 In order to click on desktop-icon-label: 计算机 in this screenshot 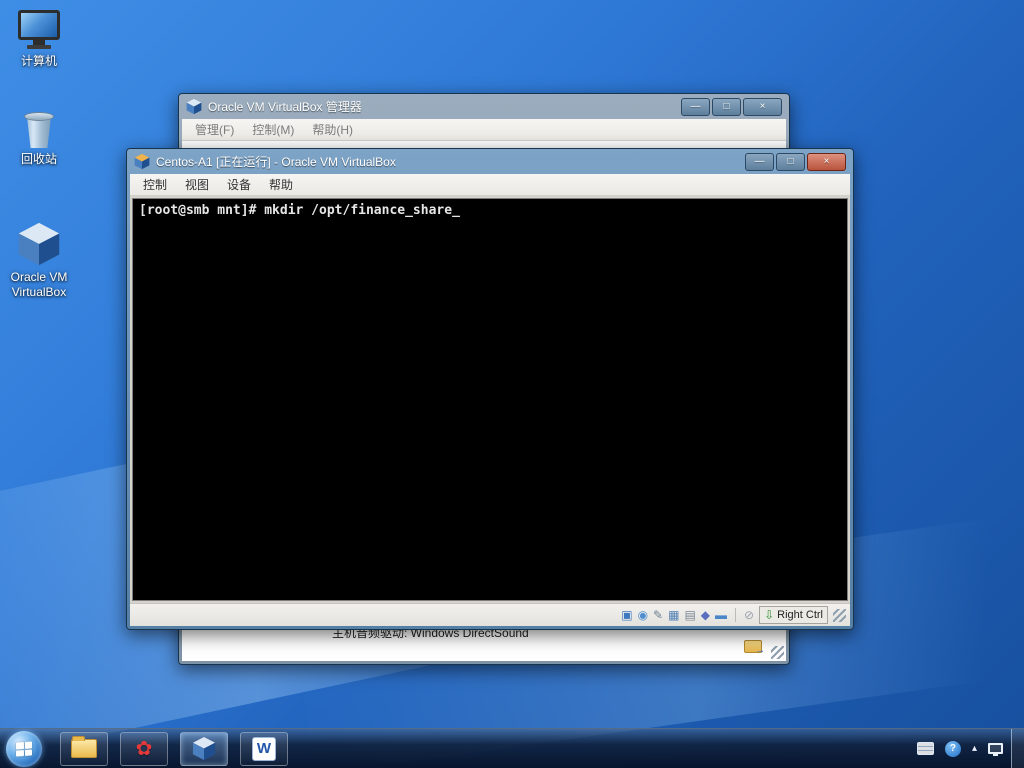, I will do `click(38, 61)`.